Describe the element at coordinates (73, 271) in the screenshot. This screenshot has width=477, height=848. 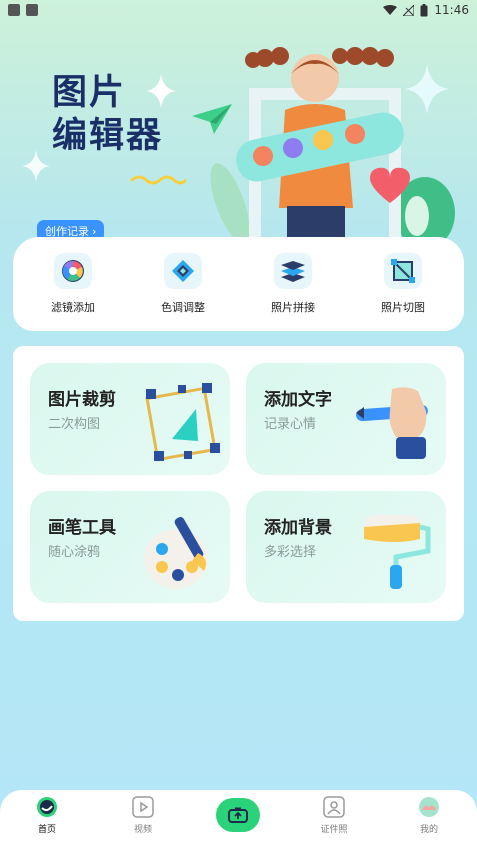
I see `color-wheel-icon` at that location.